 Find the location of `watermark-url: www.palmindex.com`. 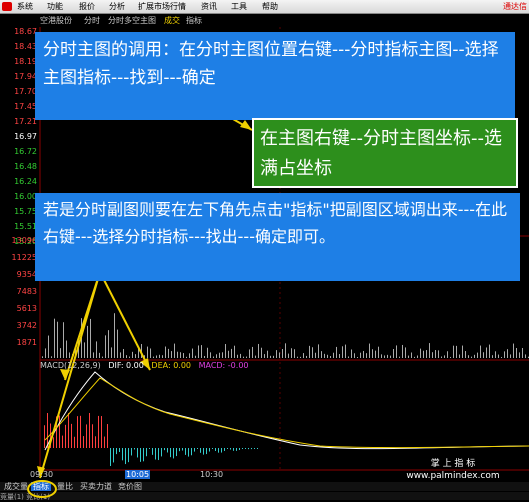

watermark-url: www.palmindex.com is located at coordinates (453, 476).